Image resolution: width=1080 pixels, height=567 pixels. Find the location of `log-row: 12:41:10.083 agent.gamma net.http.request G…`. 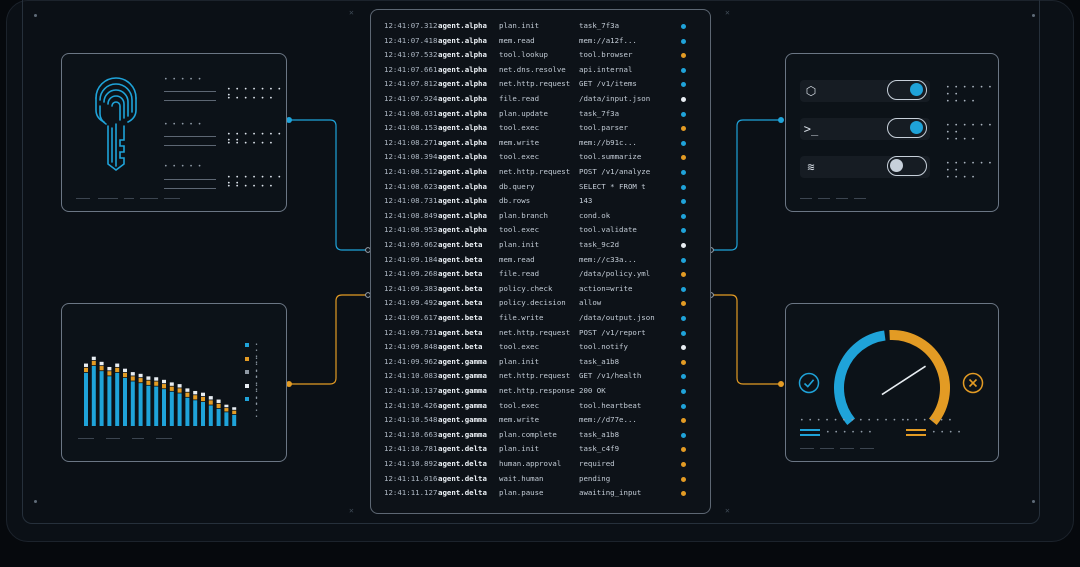

log-row: 12:41:10.083 agent.gamma net.http.request G… is located at coordinates (540, 376).